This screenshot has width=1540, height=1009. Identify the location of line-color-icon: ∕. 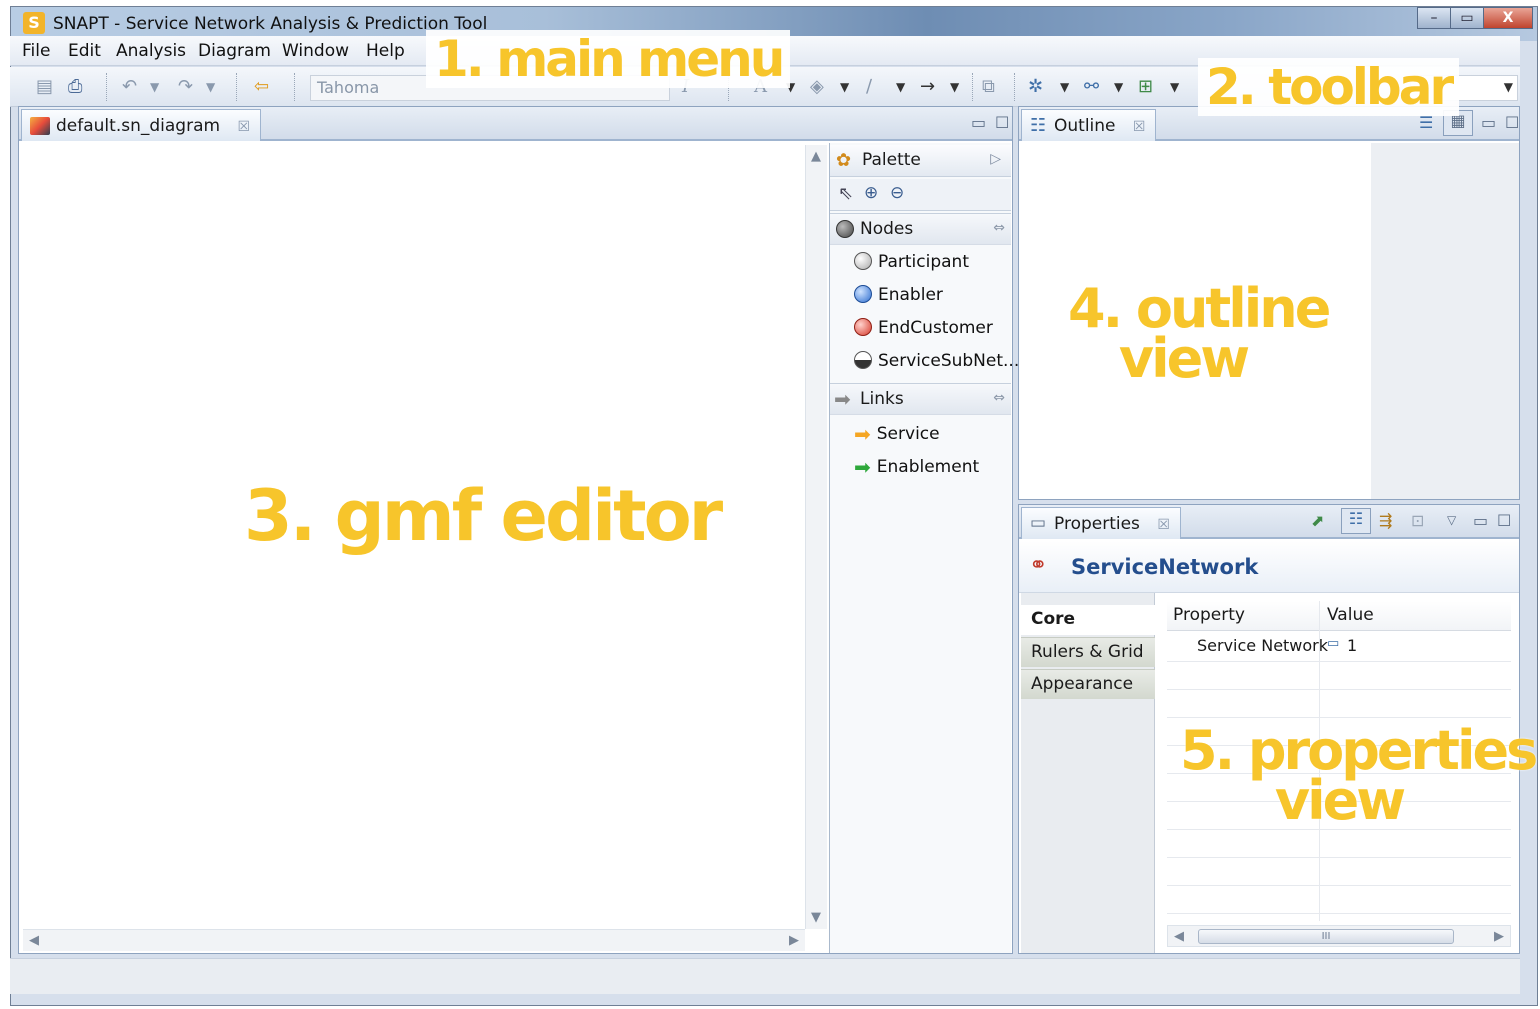
(869, 86).